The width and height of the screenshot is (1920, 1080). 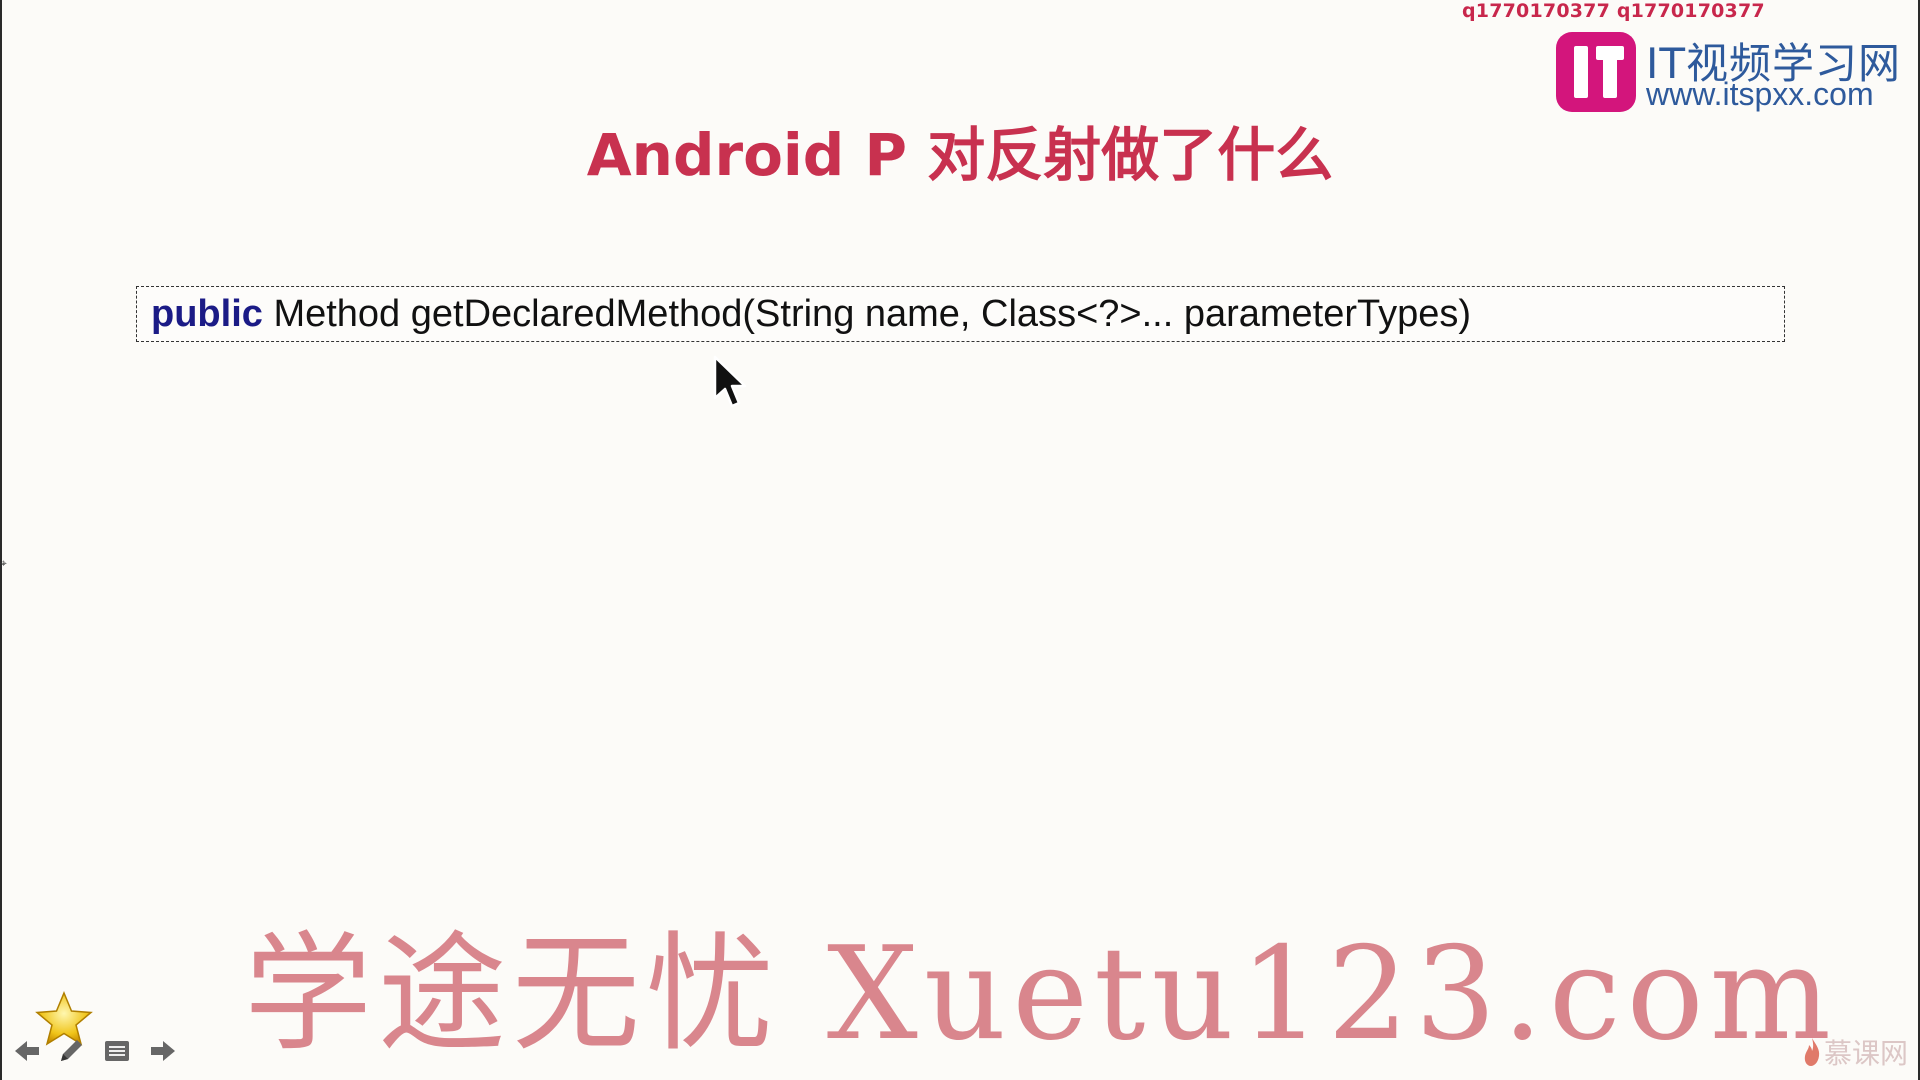 I want to click on mooc-brand-text: 慕课网, so click(x=1865, y=1053).